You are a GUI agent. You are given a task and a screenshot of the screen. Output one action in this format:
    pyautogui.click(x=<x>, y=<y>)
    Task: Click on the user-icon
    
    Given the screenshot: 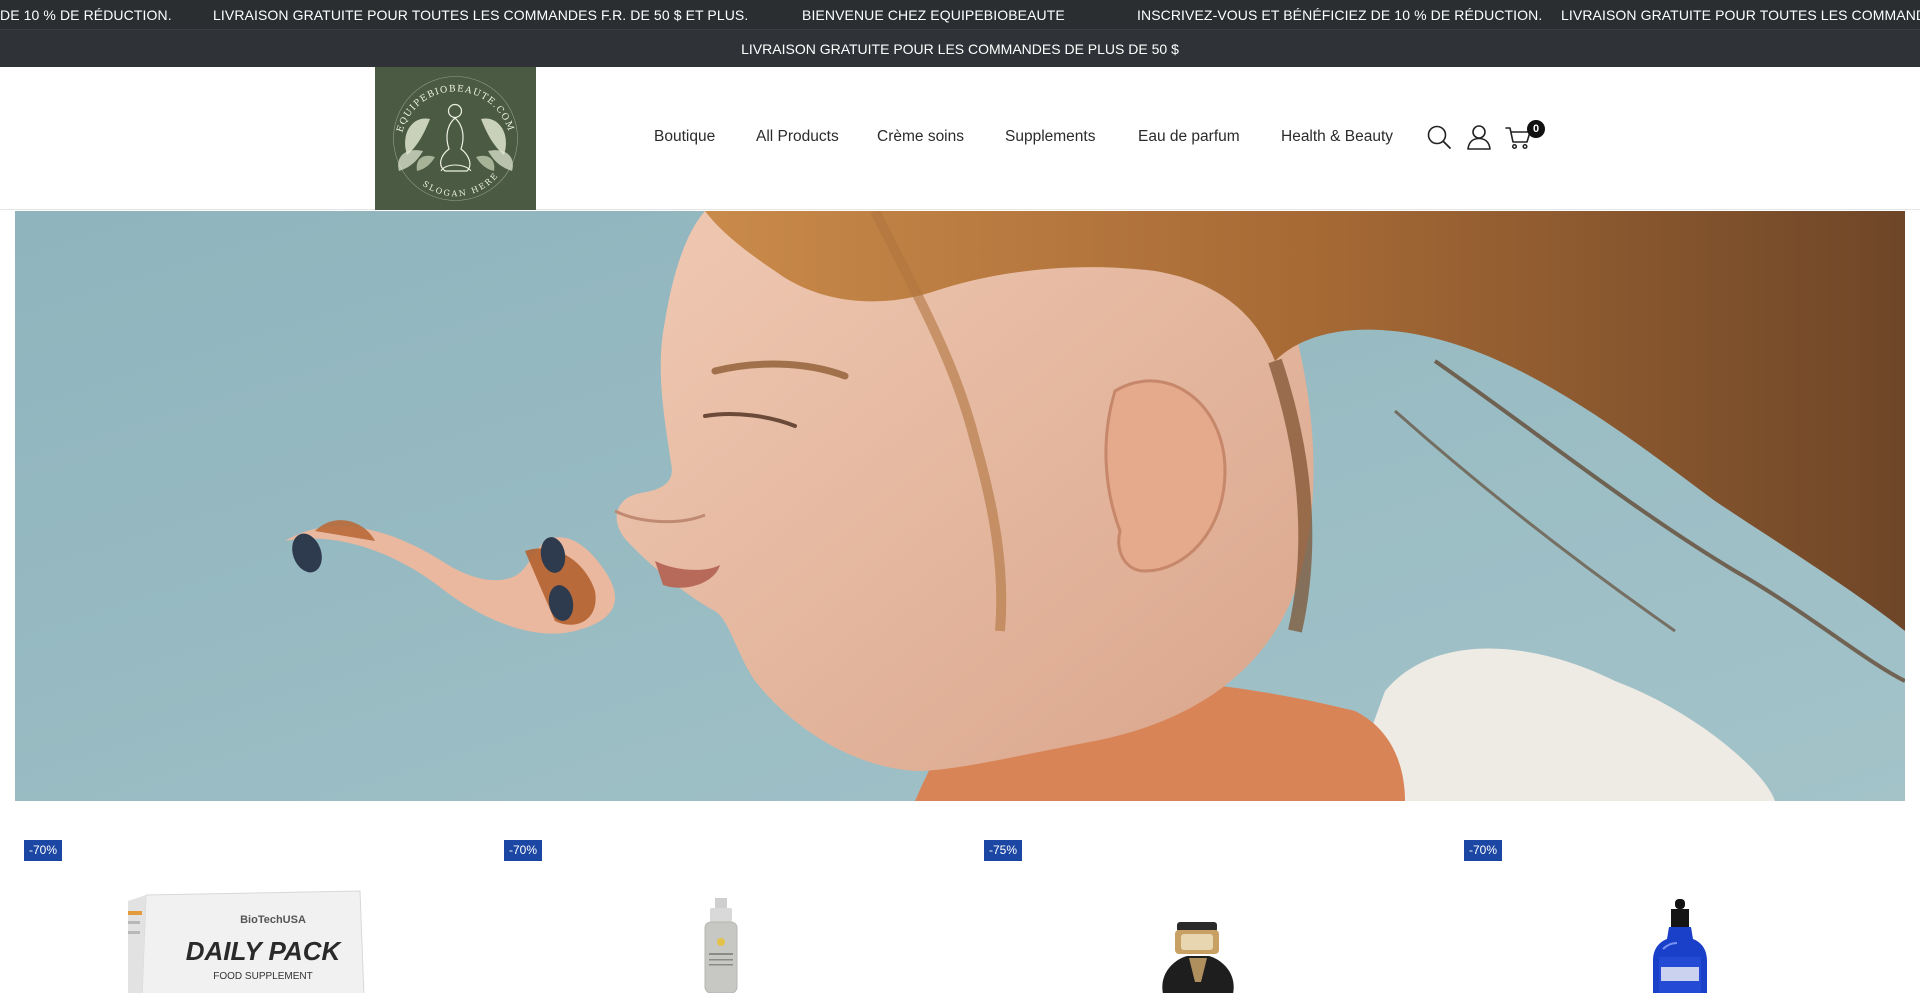 What is the action you would take?
    pyautogui.click(x=1479, y=137)
    